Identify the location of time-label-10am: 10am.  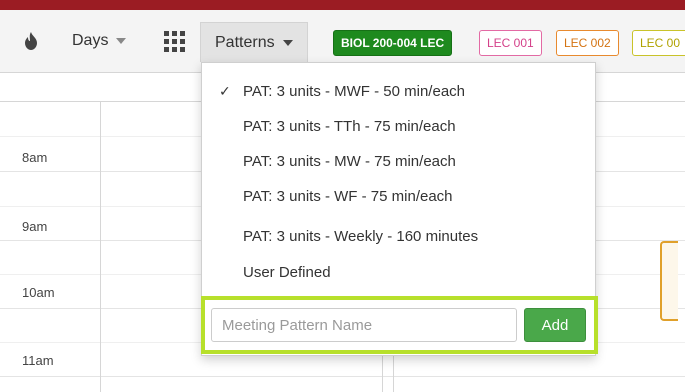
(38, 292).